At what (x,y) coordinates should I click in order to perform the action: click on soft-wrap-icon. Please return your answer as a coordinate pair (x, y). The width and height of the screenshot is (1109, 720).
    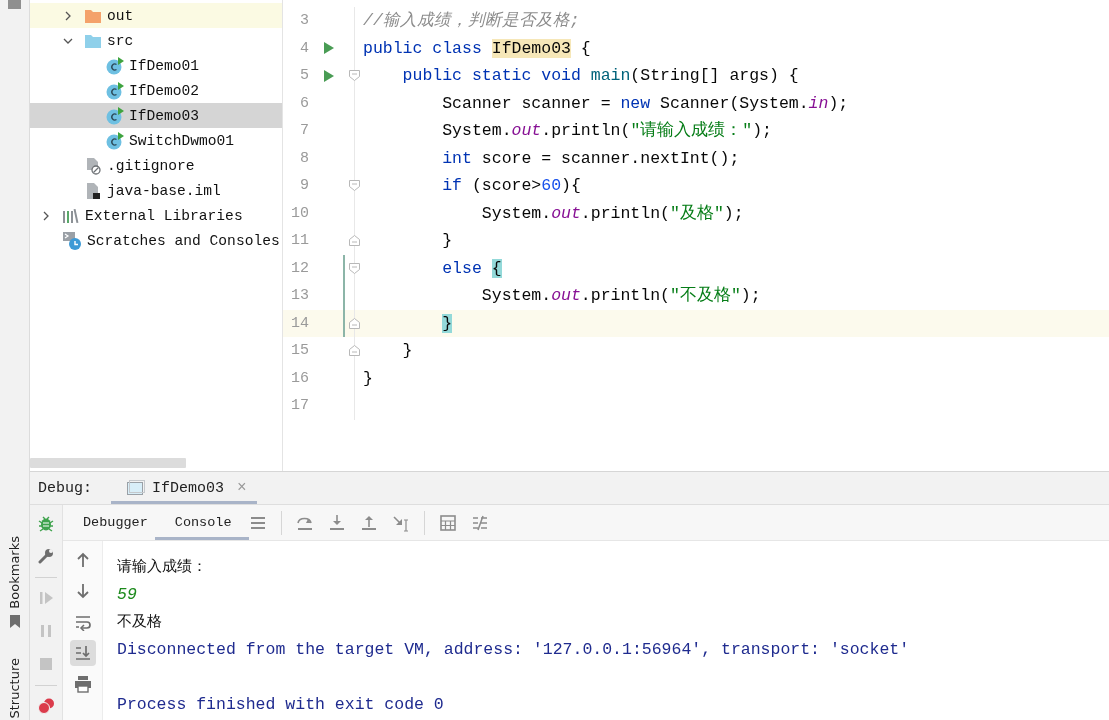
    Looking at the image, I should click on (82, 622).